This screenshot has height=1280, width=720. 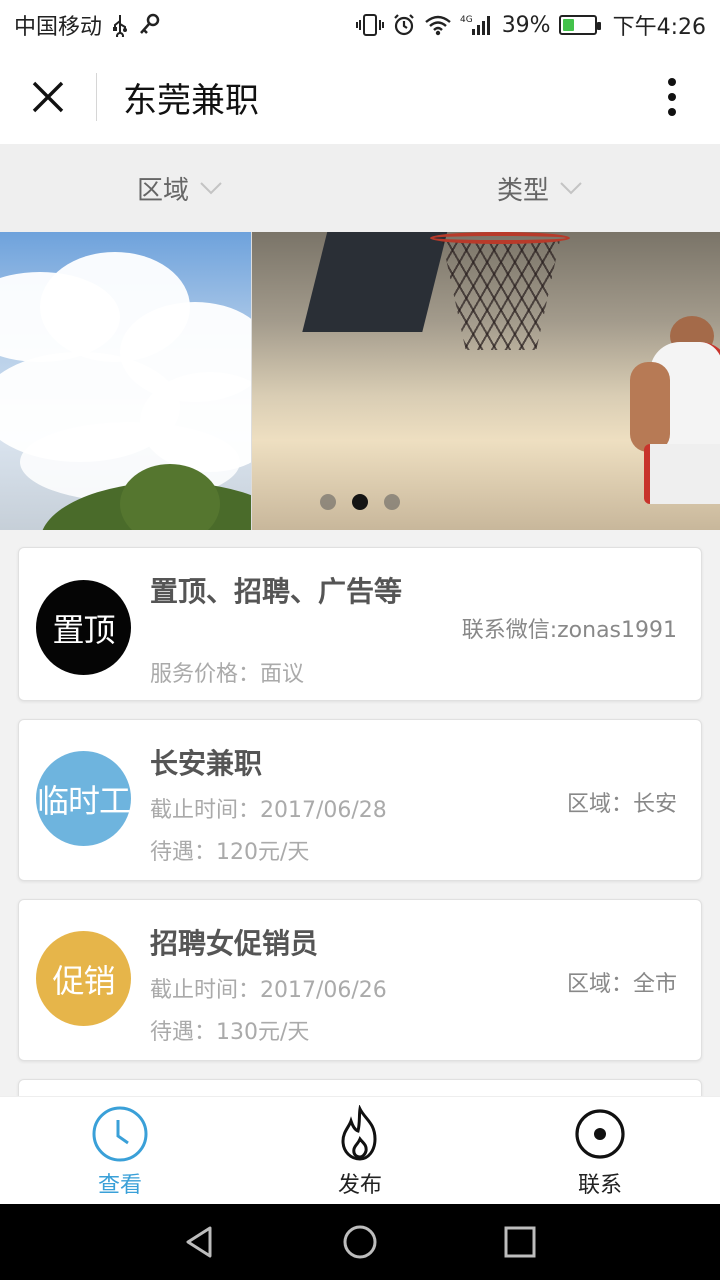 What do you see at coordinates (569, 630) in the screenshot?
I see `contact-wechat: 联系微信:zonas1991` at bounding box center [569, 630].